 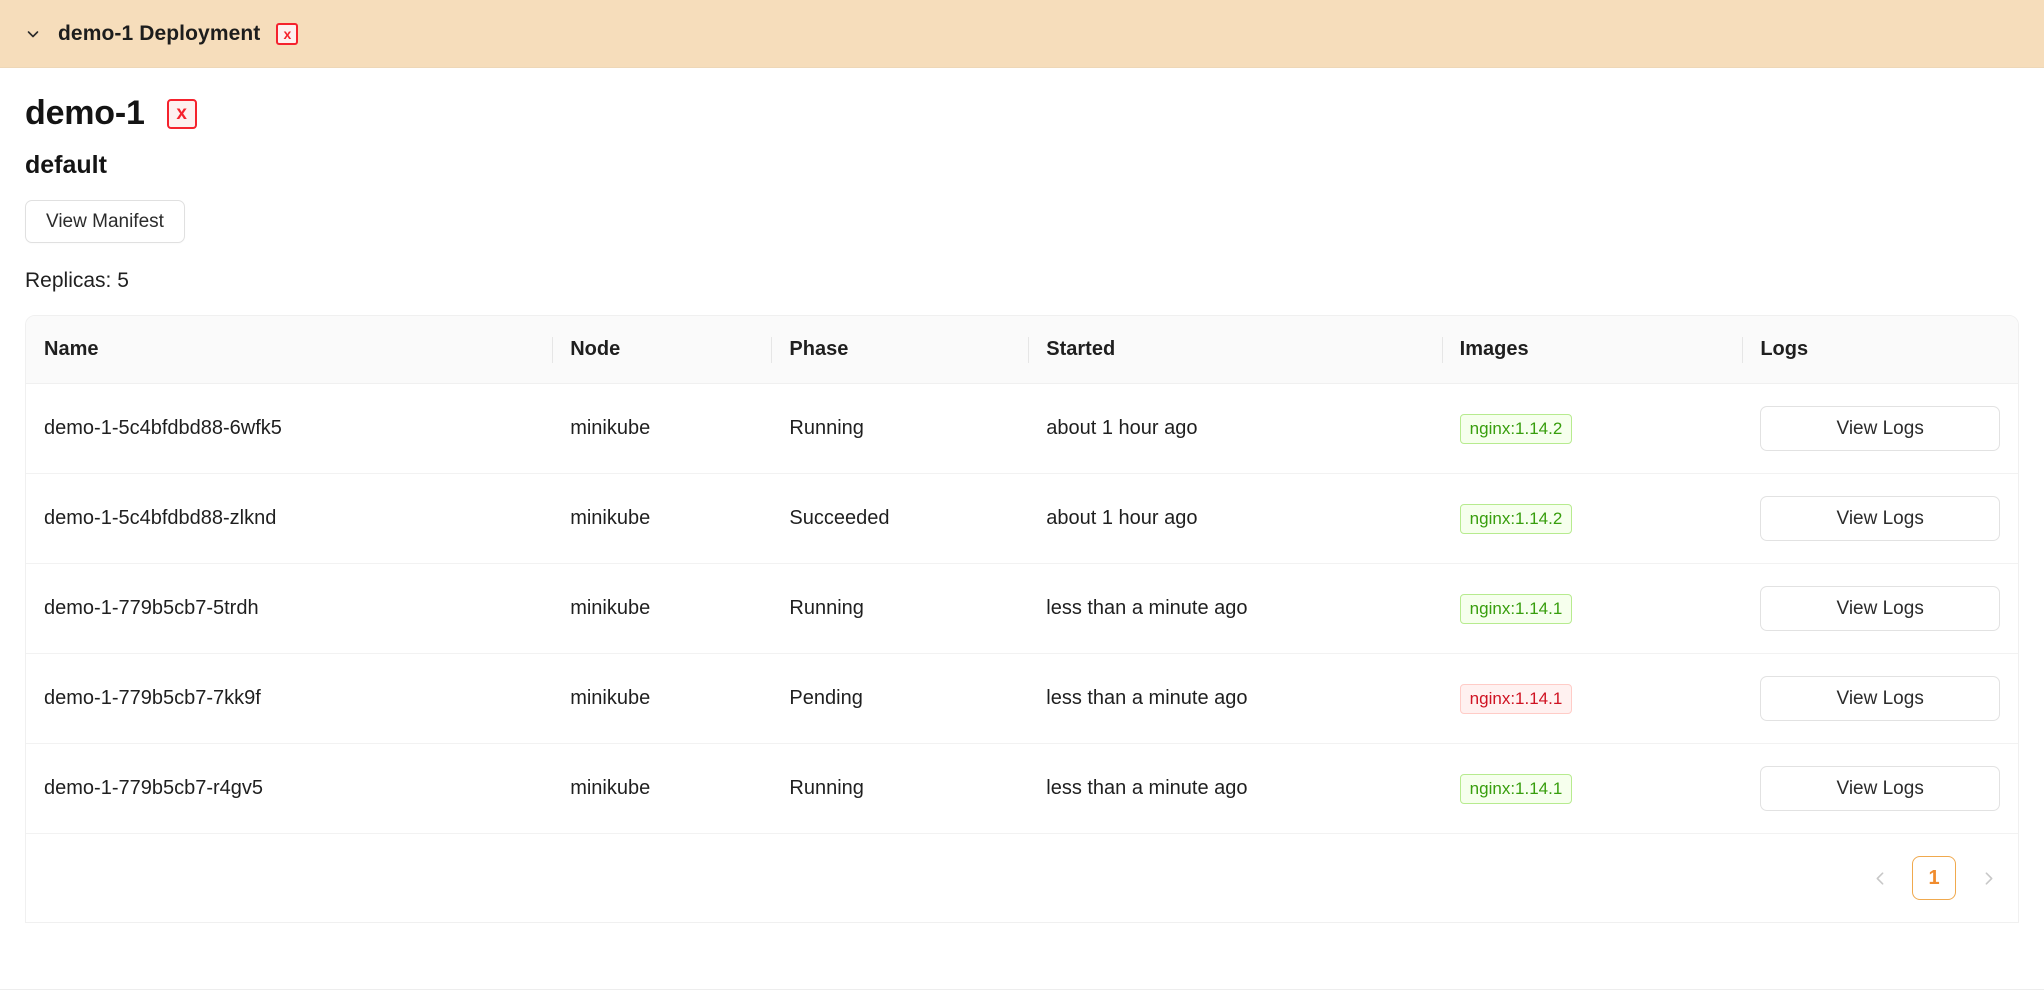 What do you see at coordinates (900, 698) in the screenshot?
I see `pod-phase-cell: Pending` at bounding box center [900, 698].